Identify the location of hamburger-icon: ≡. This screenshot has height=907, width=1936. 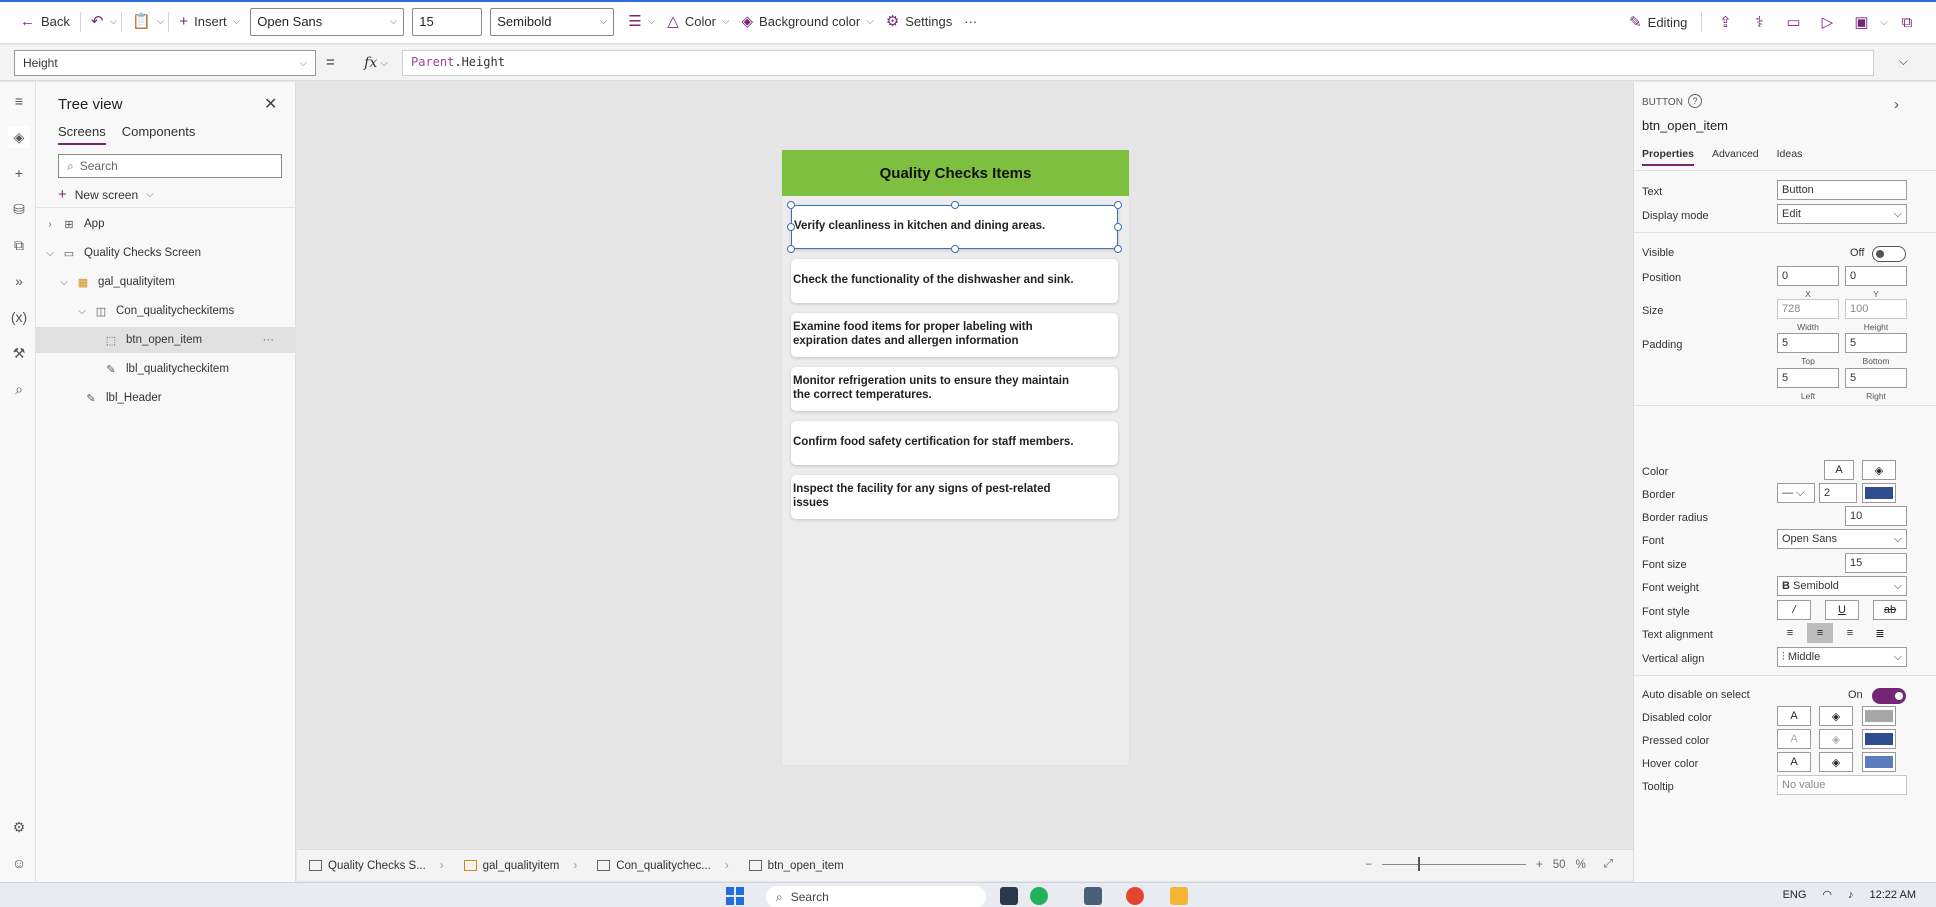
(19, 101).